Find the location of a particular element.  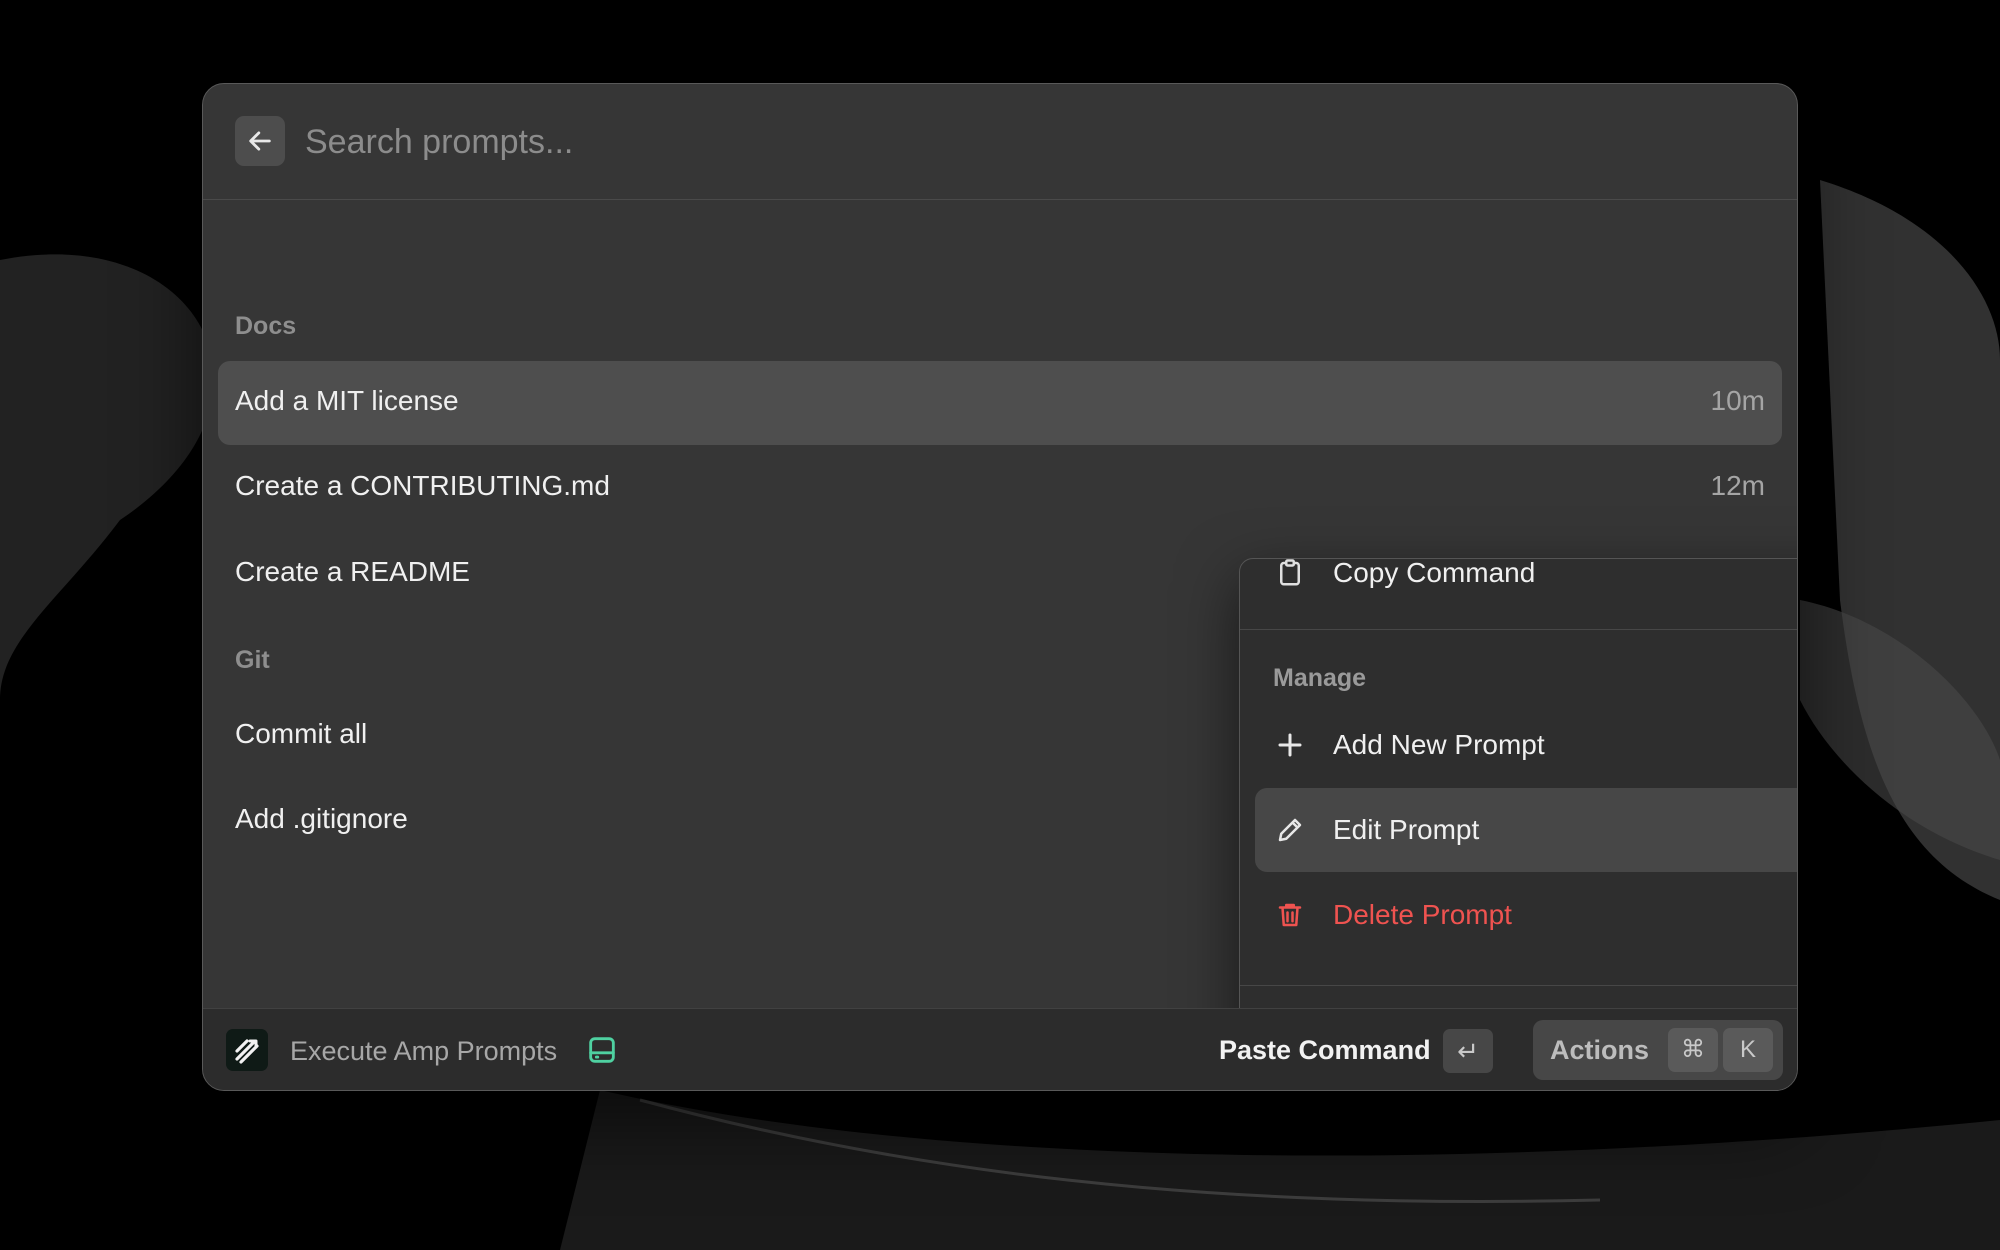

search-bar is located at coordinates (1000, 142).